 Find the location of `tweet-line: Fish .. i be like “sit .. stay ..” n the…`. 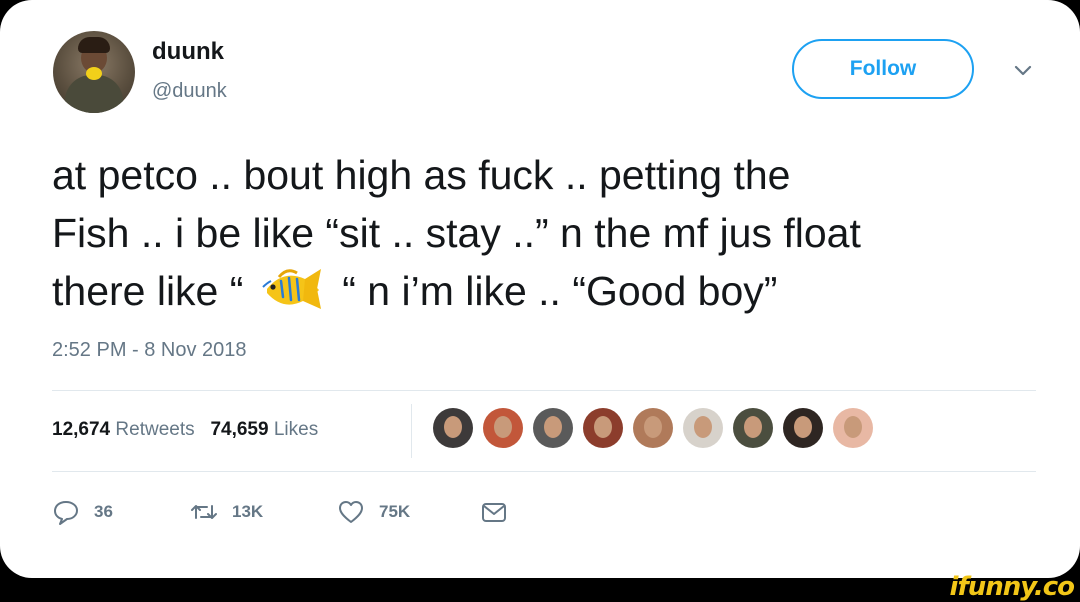

tweet-line: Fish .. i be like “sit .. stay ..” n the… is located at coordinates (456, 233).